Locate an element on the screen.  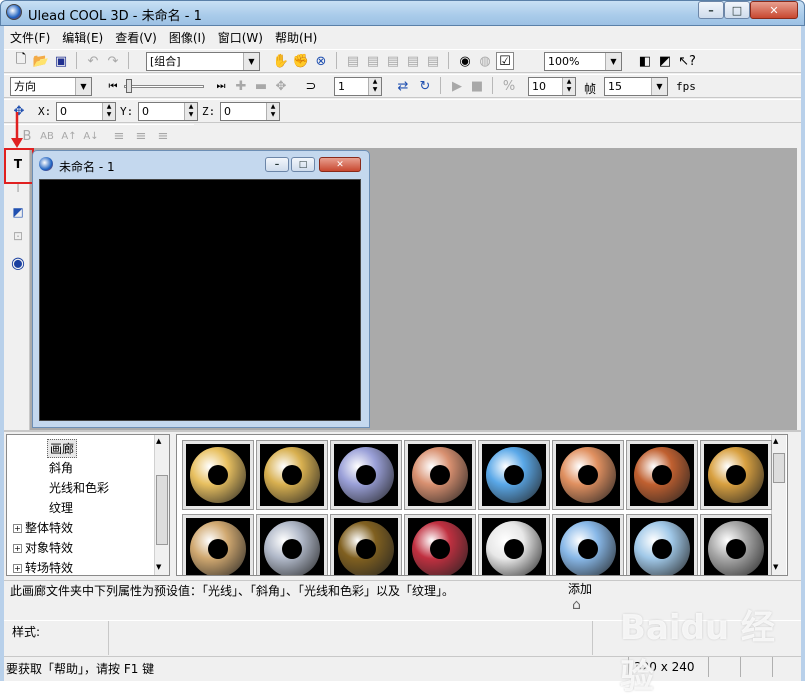
align-left-icon: ≡ is located at coordinates (119, 136).